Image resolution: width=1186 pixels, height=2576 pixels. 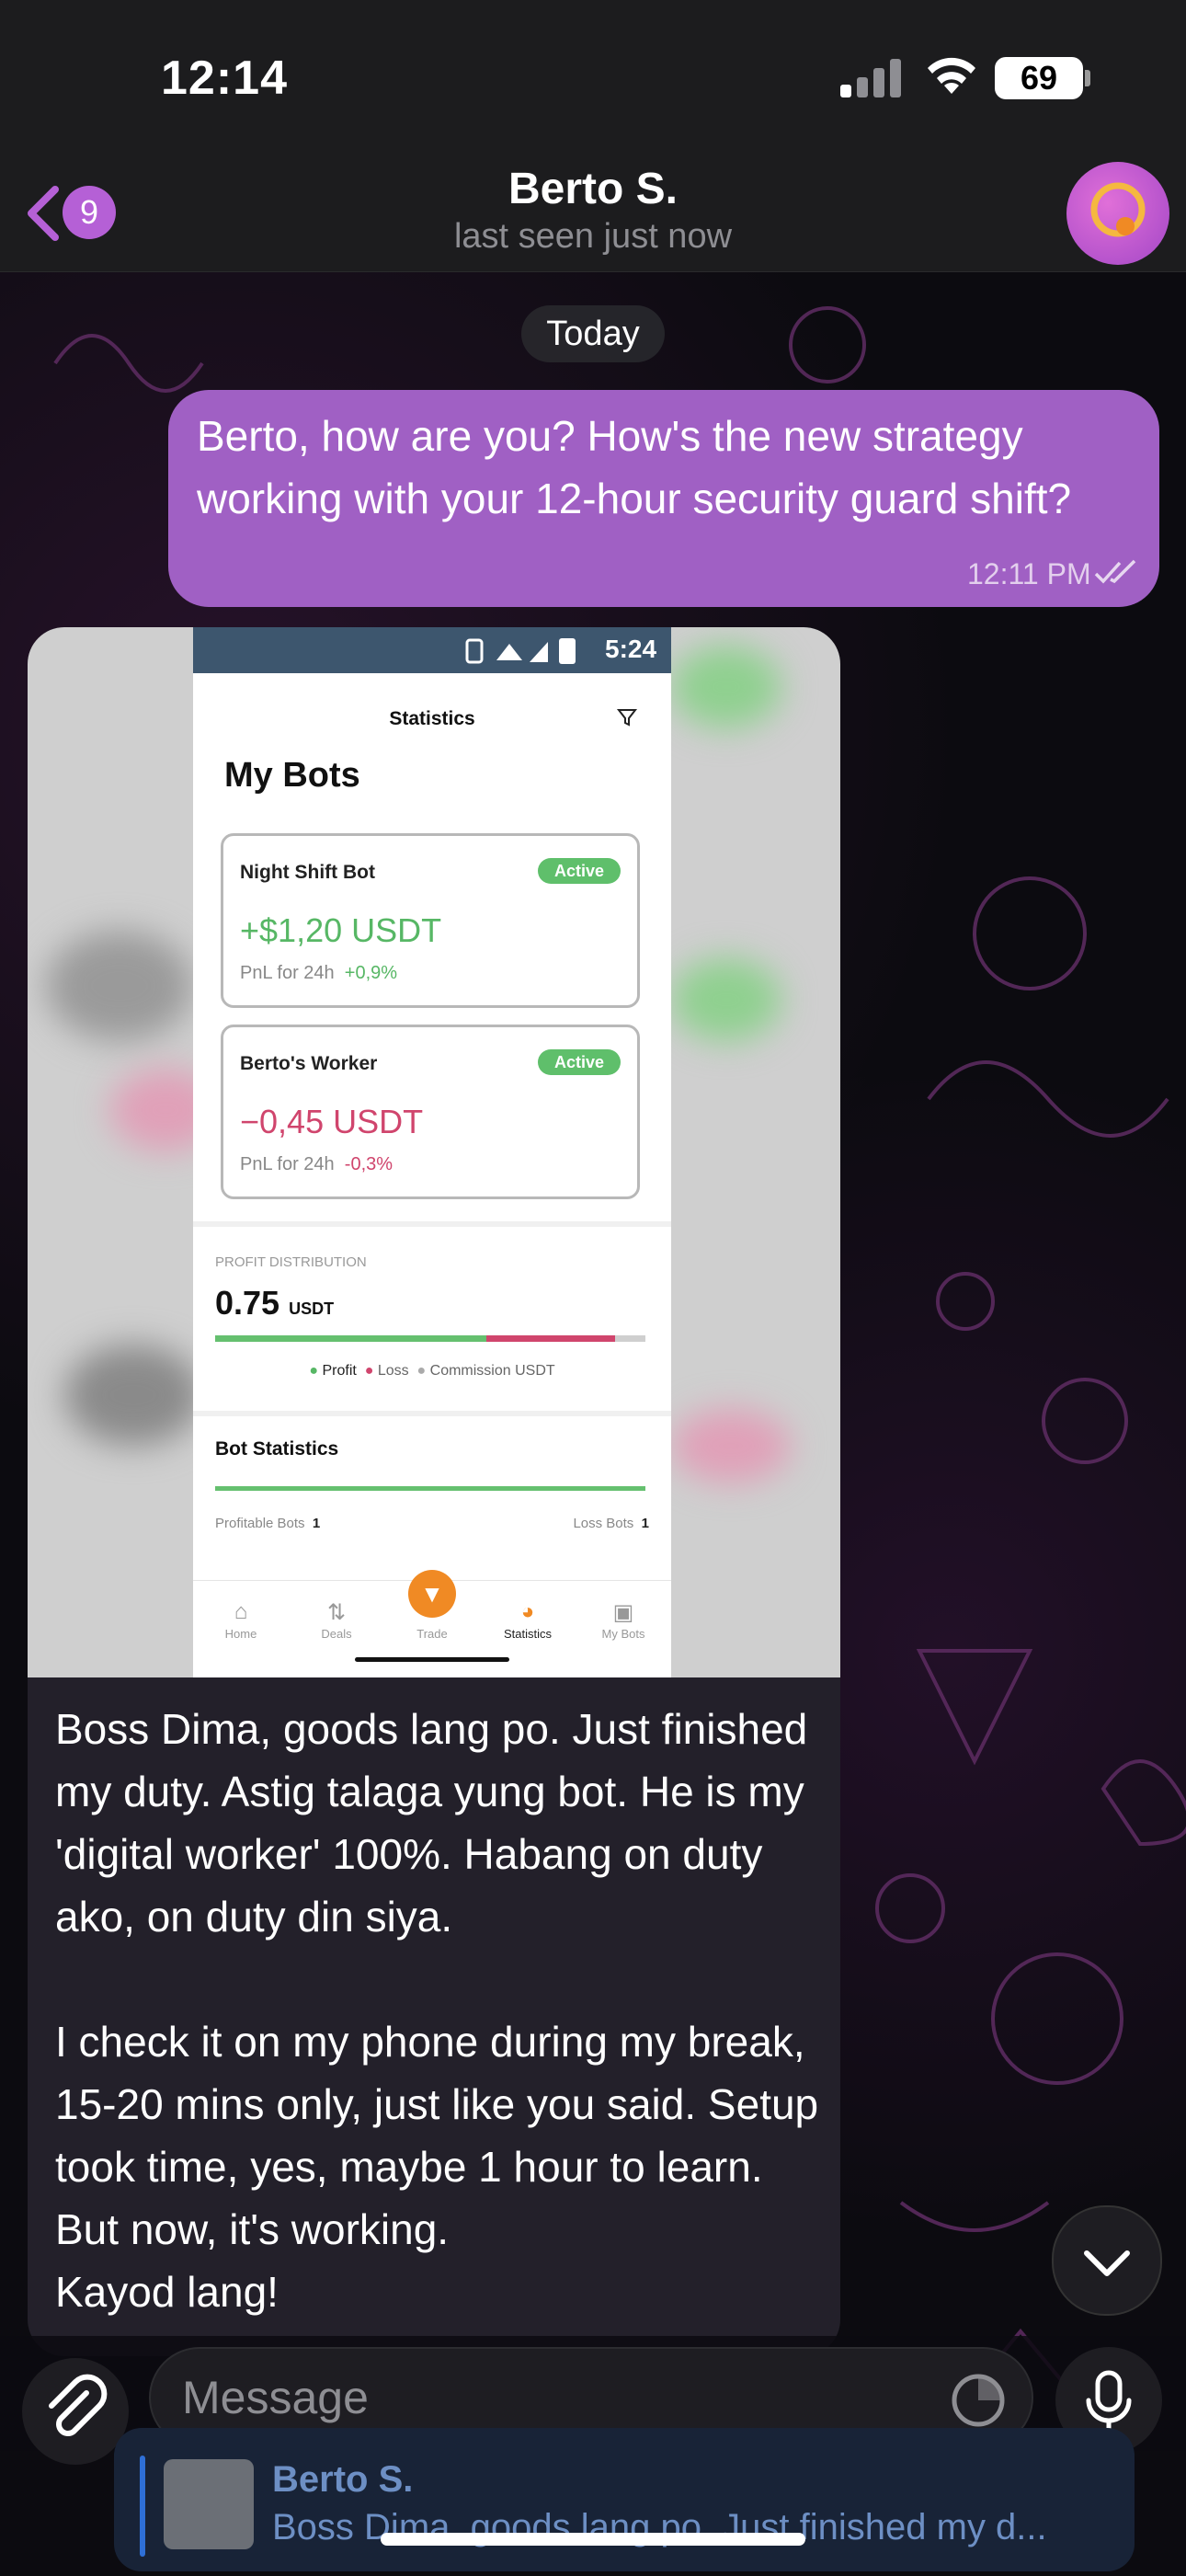 What do you see at coordinates (292, 776) in the screenshot?
I see `screenshot-heading: My Bots` at bounding box center [292, 776].